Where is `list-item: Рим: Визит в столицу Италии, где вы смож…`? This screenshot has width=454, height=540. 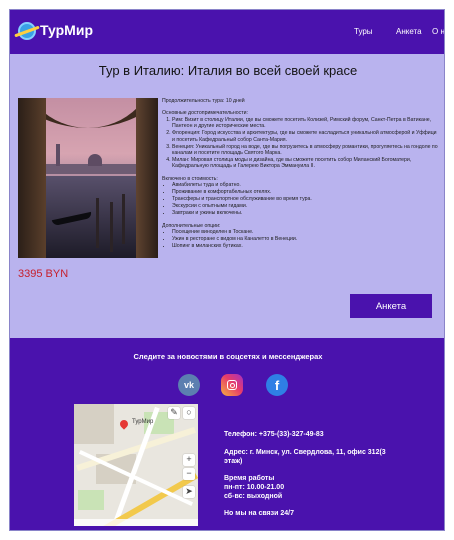 list-item: Рим: Визит в столицу Италии, где вы смож… is located at coordinates (305, 123).